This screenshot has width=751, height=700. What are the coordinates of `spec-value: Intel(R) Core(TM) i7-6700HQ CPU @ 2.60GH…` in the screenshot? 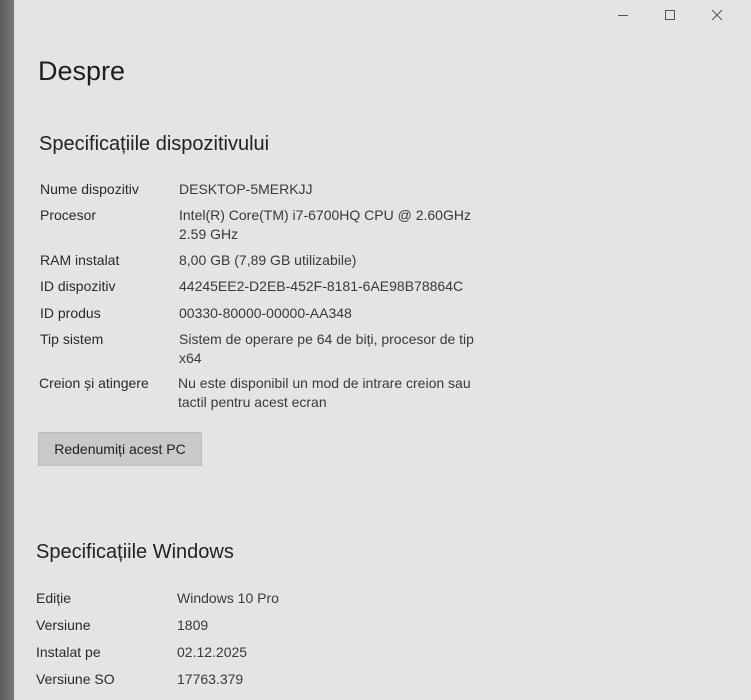 It's located at (344, 225).